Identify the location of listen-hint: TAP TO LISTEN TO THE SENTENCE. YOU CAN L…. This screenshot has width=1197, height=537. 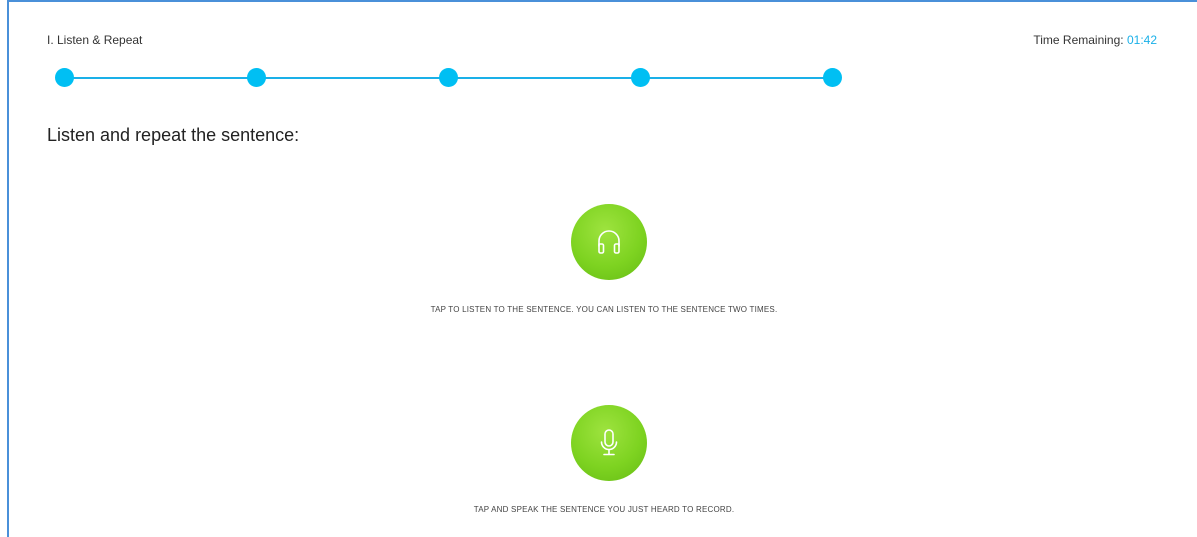
(604, 309).